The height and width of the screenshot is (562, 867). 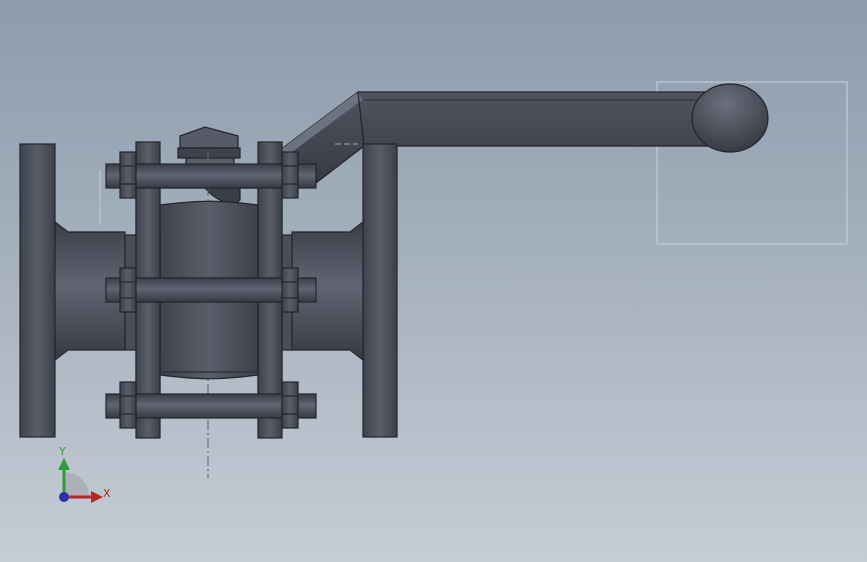 I want to click on handle-lever, so click(x=496, y=141).